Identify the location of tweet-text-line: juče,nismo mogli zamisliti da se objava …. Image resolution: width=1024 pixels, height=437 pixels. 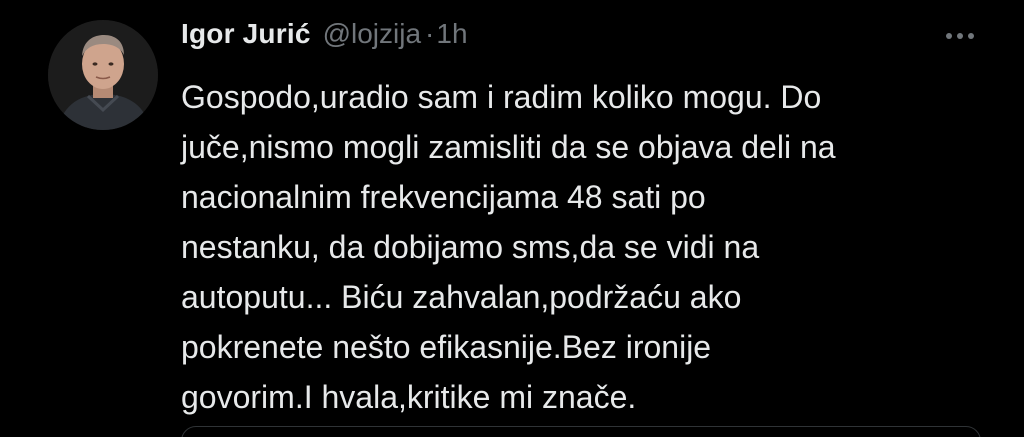
(508, 147).